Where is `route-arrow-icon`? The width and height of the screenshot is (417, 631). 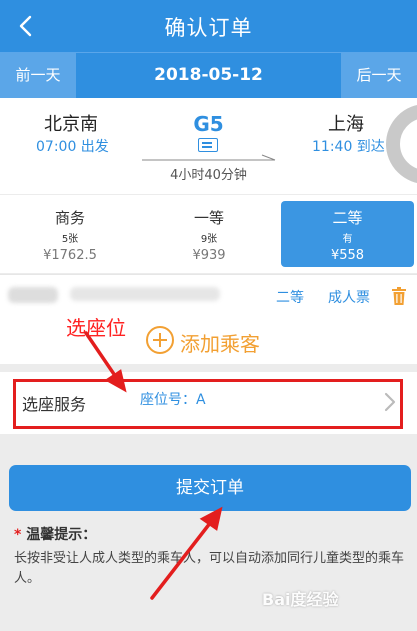
route-arrow-icon is located at coordinates (209, 157).